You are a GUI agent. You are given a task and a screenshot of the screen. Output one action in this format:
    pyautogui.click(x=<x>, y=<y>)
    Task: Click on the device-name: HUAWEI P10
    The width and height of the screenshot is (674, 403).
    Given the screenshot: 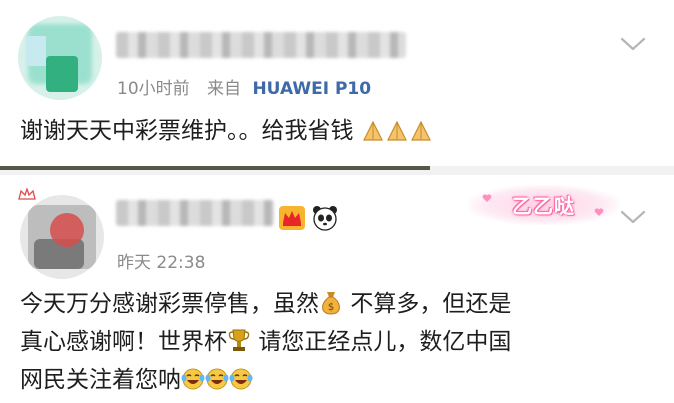 What is the action you would take?
    pyautogui.click(x=312, y=89)
    